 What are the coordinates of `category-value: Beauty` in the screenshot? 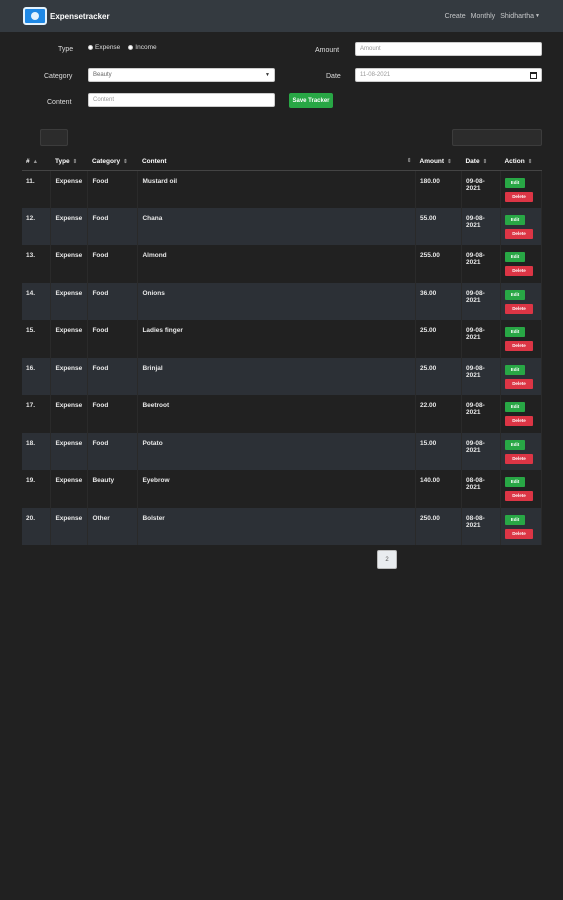 It's located at (102, 75).